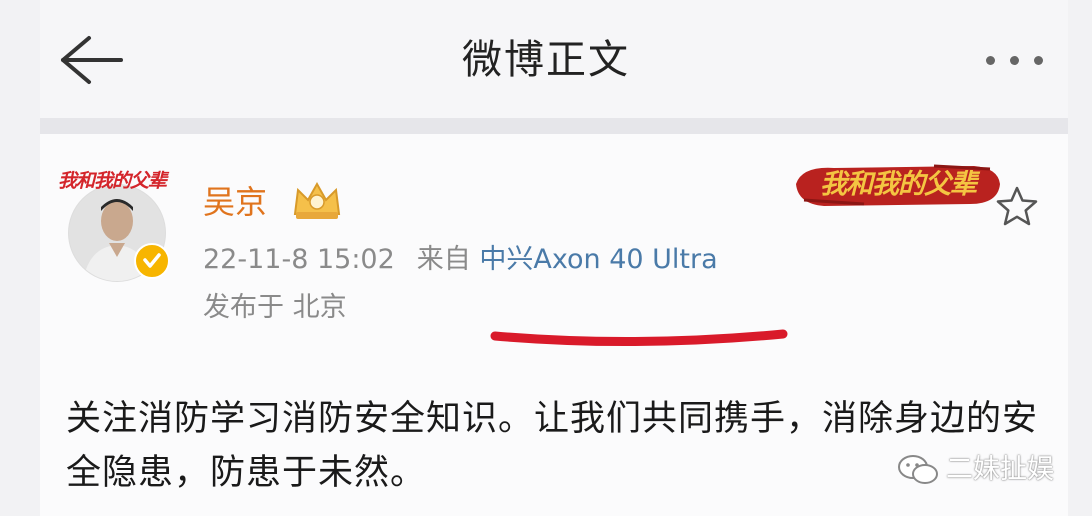 The image size is (1092, 516). I want to click on device-link: 中兴Axon 40 Ultra, so click(598, 259).